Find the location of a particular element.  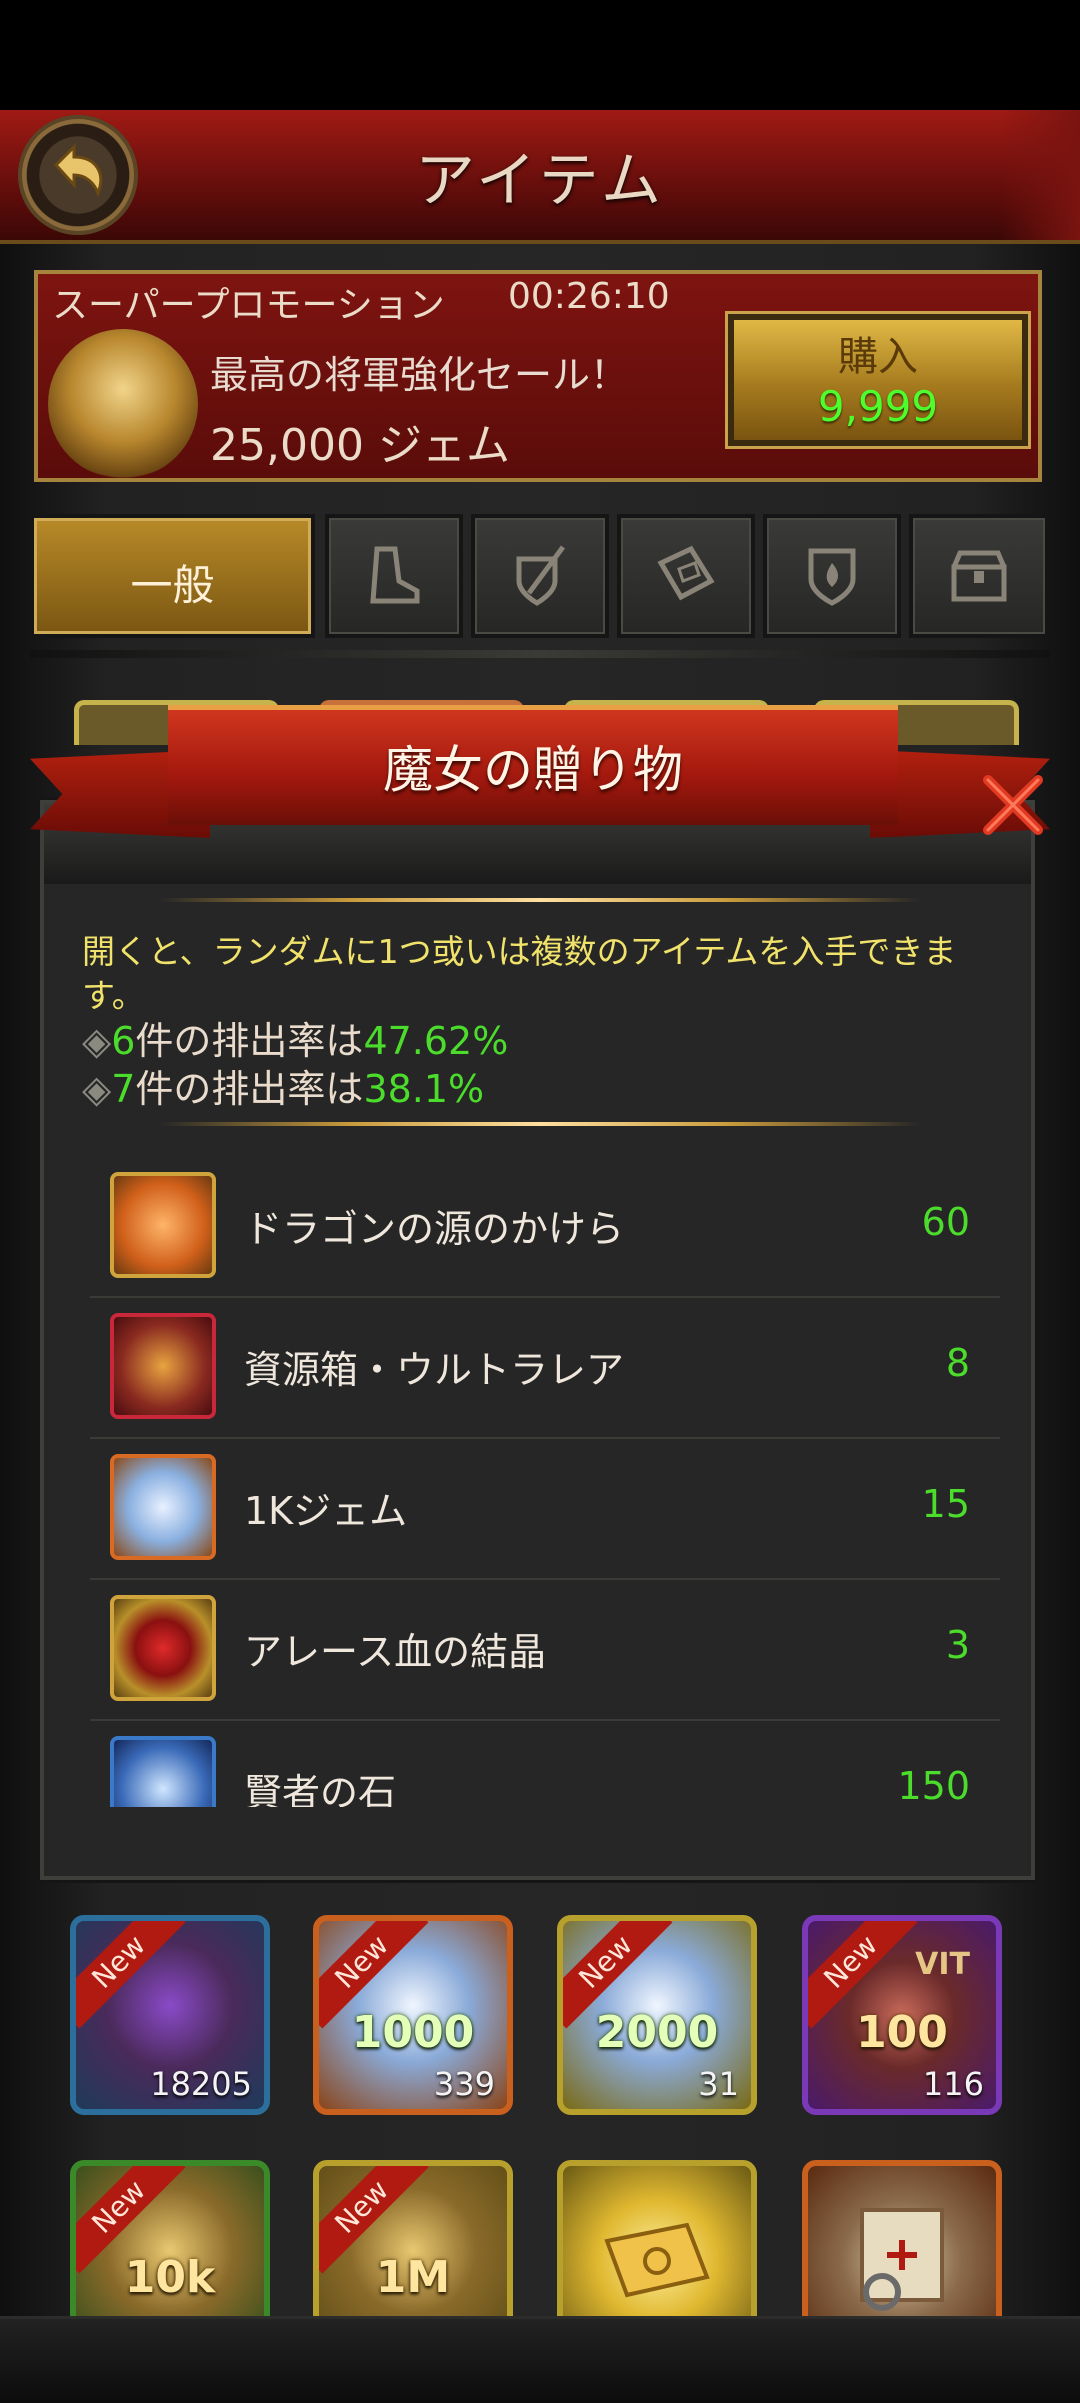

modal-title-ribbon: 魔女の贈り物 is located at coordinates (540, 772).